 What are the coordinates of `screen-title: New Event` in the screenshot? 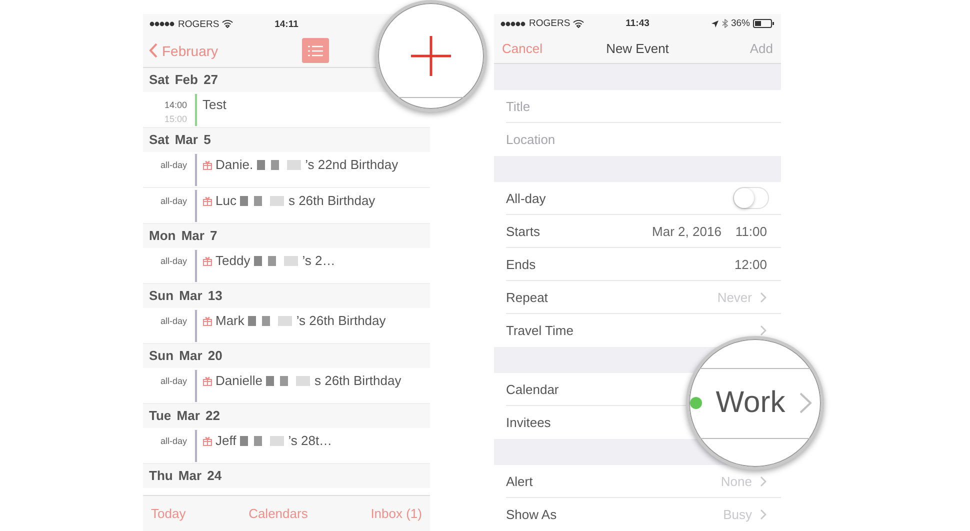 It's located at (637, 48).